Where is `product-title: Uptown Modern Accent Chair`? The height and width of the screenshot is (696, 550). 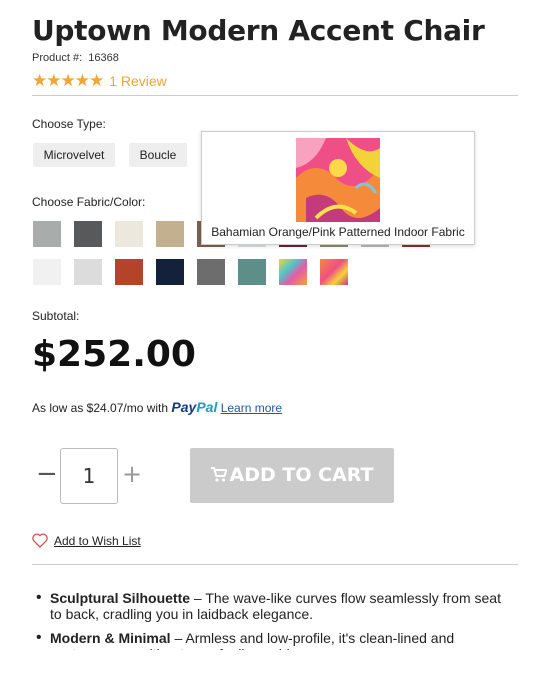 product-title: Uptown Modern Accent Chair is located at coordinates (258, 30).